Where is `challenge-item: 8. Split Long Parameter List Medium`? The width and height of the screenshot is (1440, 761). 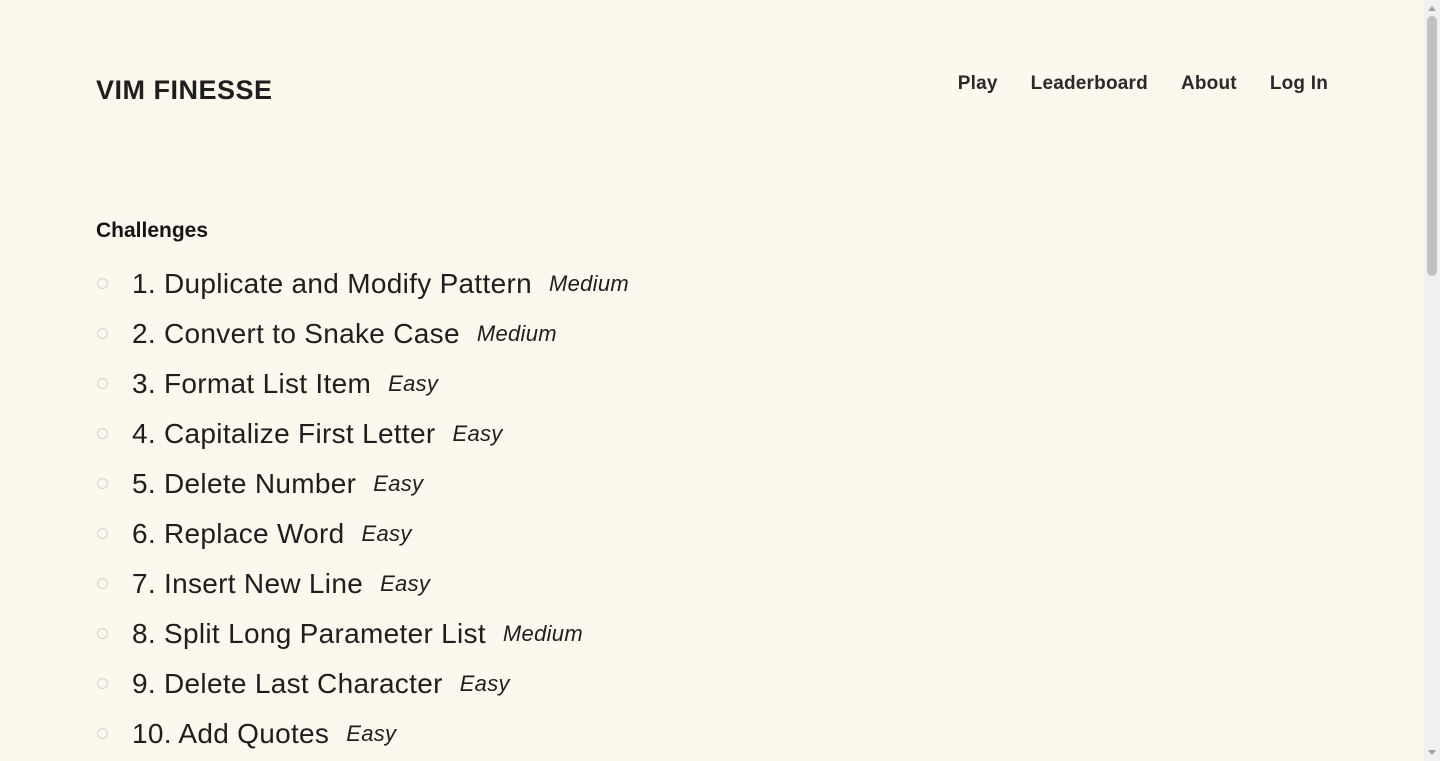
challenge-item: 8. Split Long Parameter List Medium is located at coordinates (362, 634).